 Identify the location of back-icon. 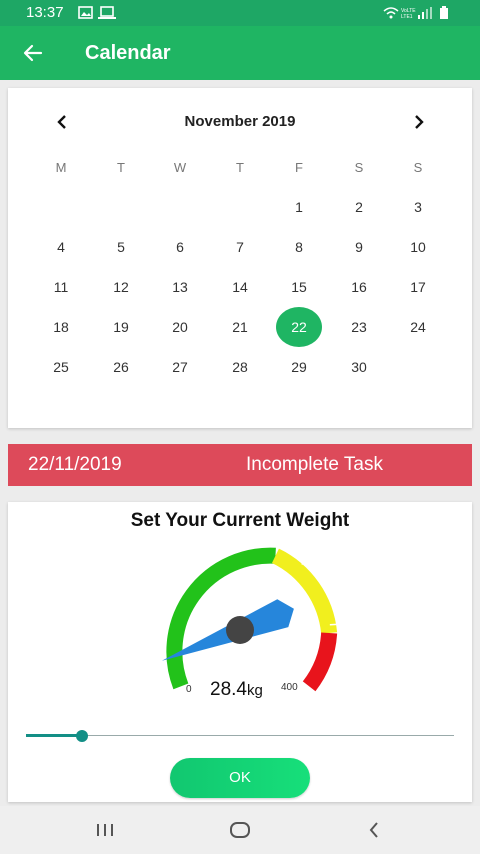
(373, 830).